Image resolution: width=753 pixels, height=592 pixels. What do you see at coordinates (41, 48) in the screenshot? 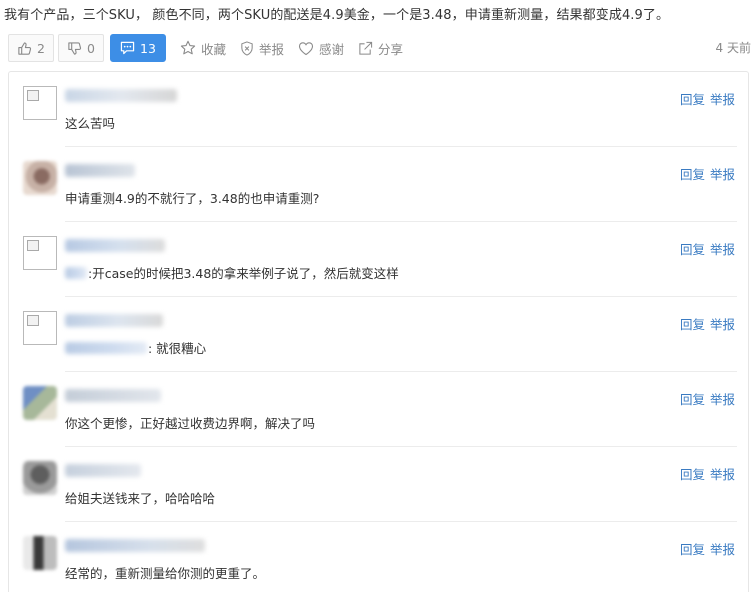
I see `like-count: 2` at bounding box center [41, 48].